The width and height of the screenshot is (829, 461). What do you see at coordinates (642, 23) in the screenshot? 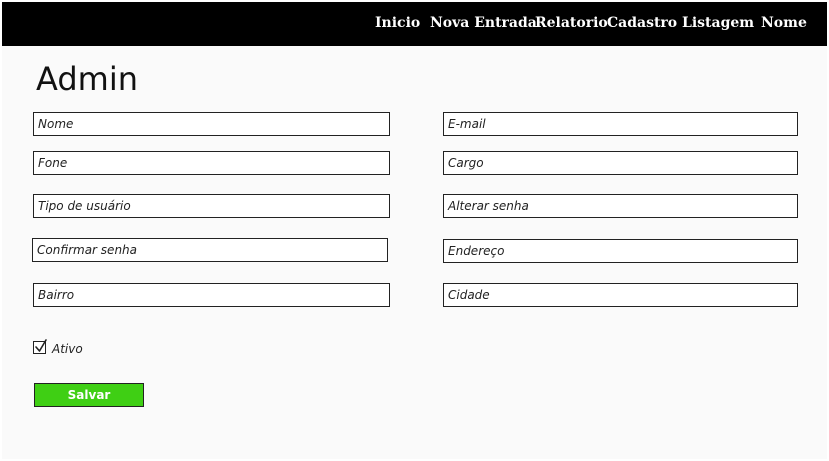
I see `nav-item-cadastro: Cadastro` at bounding box center [642, 23].